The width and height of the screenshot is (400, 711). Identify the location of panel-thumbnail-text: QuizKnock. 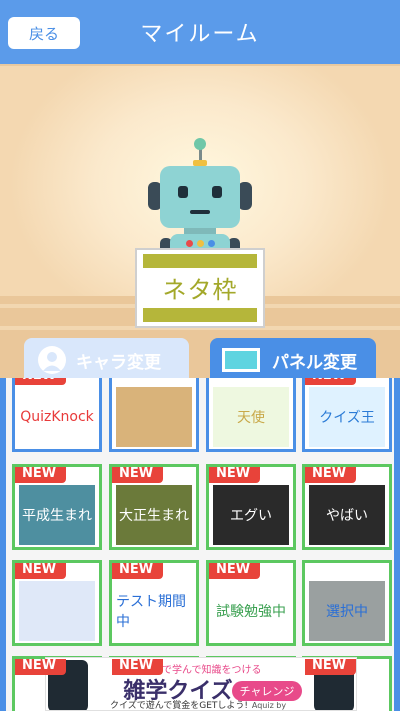
(57, 417).